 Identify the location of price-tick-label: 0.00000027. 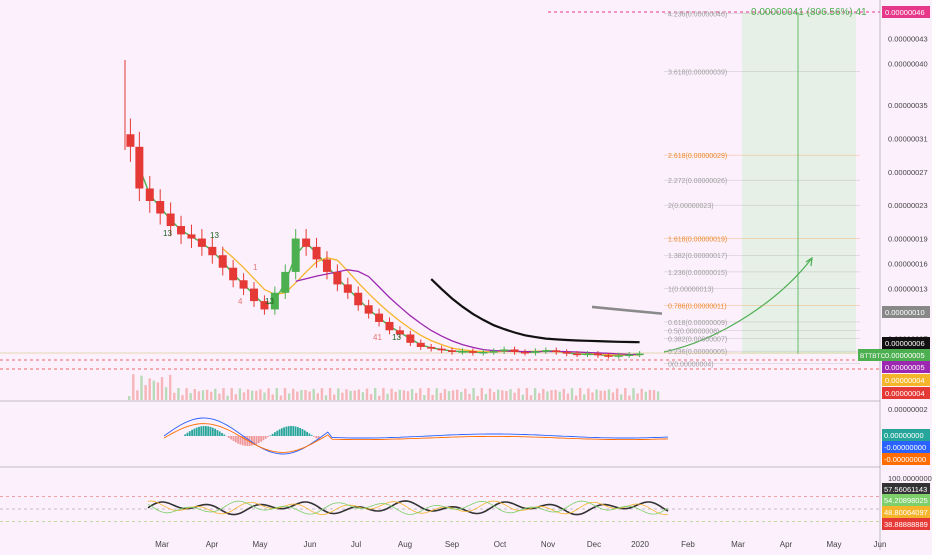
(908, 172).